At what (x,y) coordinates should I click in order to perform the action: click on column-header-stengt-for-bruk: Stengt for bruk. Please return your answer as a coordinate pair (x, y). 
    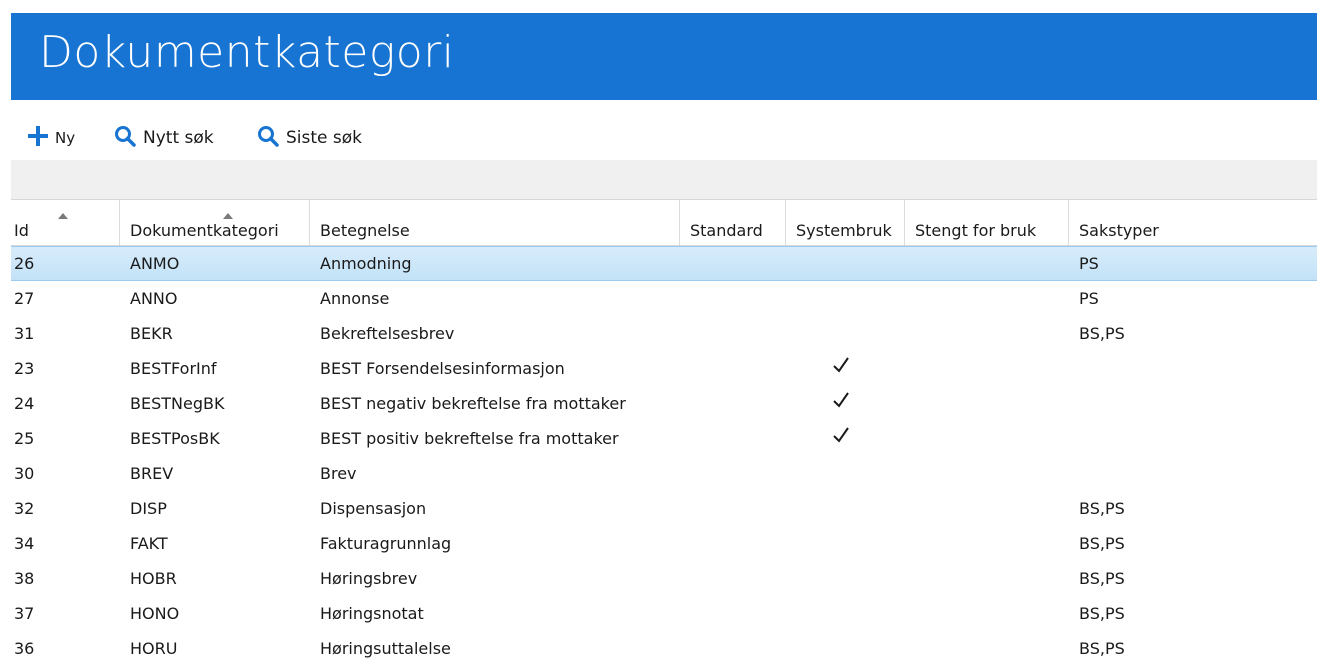
    Looking at the image, I should click on (987, 222).